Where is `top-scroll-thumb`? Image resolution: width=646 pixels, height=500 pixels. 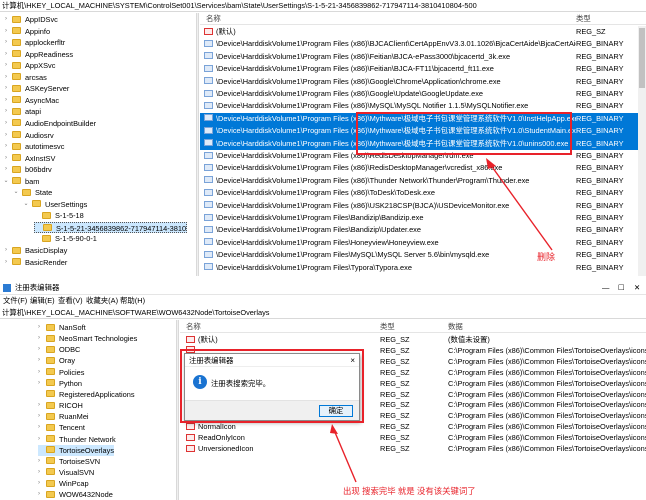 top-scroll-thumb is located at coordinates (642, 58).